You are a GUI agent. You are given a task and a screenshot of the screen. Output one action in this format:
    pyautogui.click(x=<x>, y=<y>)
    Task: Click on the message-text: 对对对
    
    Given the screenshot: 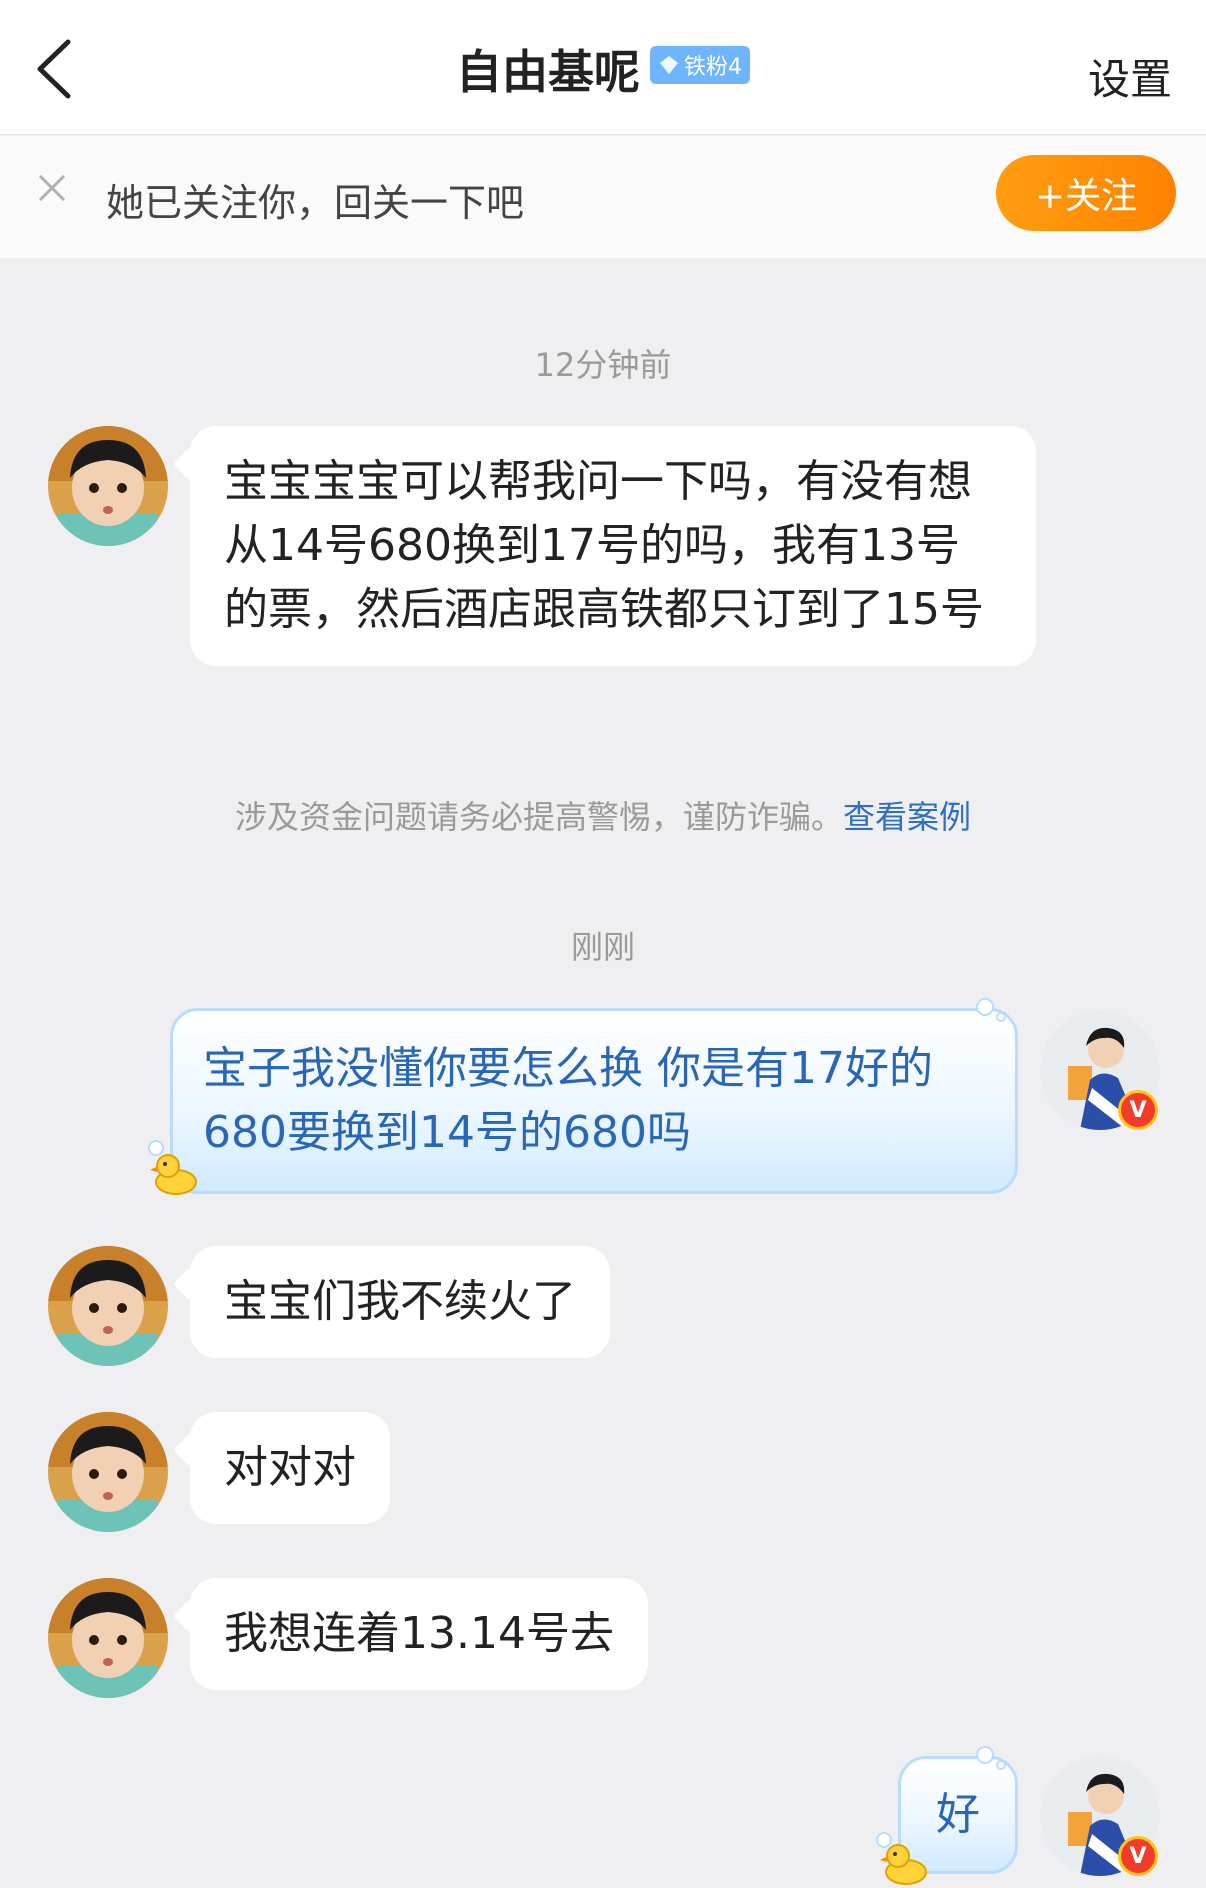 What is the action you would take?
    pyautogui.click(x=290, y=1467)
    